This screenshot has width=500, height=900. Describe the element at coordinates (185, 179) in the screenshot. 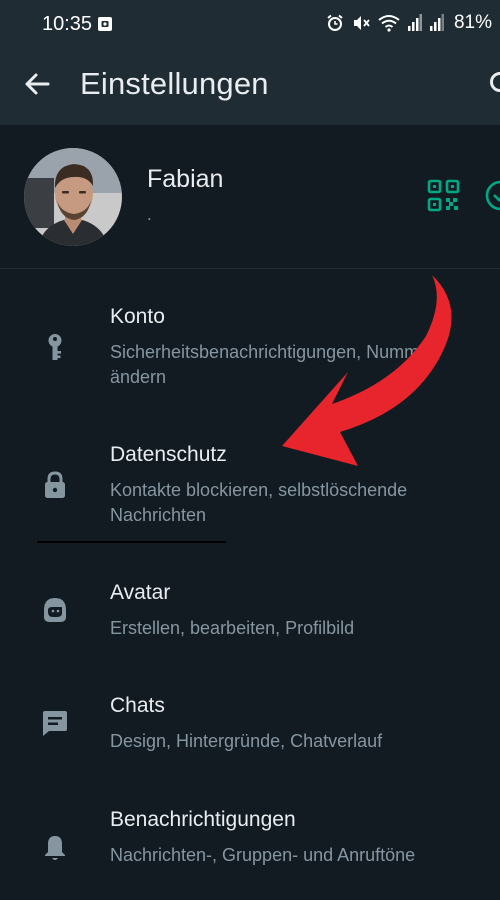

I see `profile-name: Fabian` at that location.